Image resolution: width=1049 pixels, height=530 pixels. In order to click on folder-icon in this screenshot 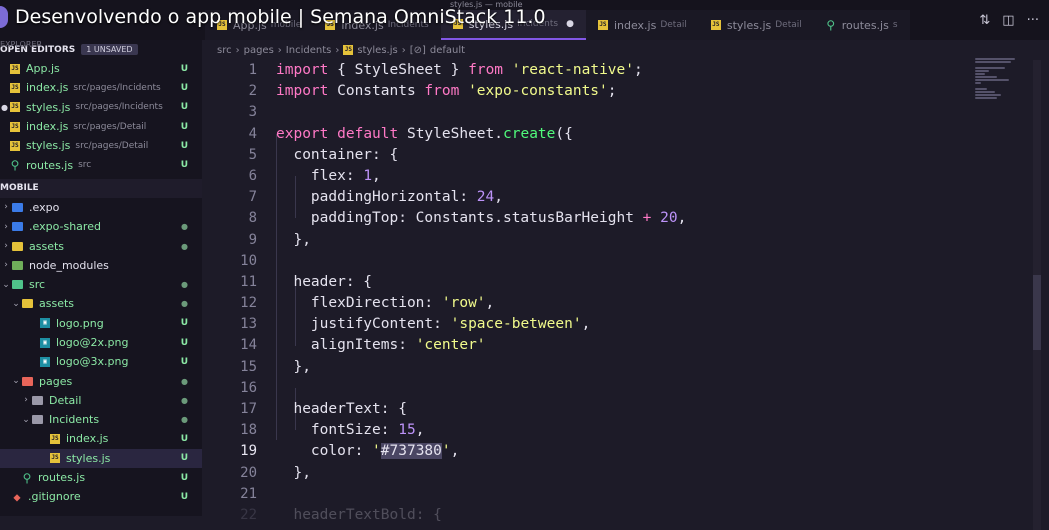, I will do `click(37, 420)`.